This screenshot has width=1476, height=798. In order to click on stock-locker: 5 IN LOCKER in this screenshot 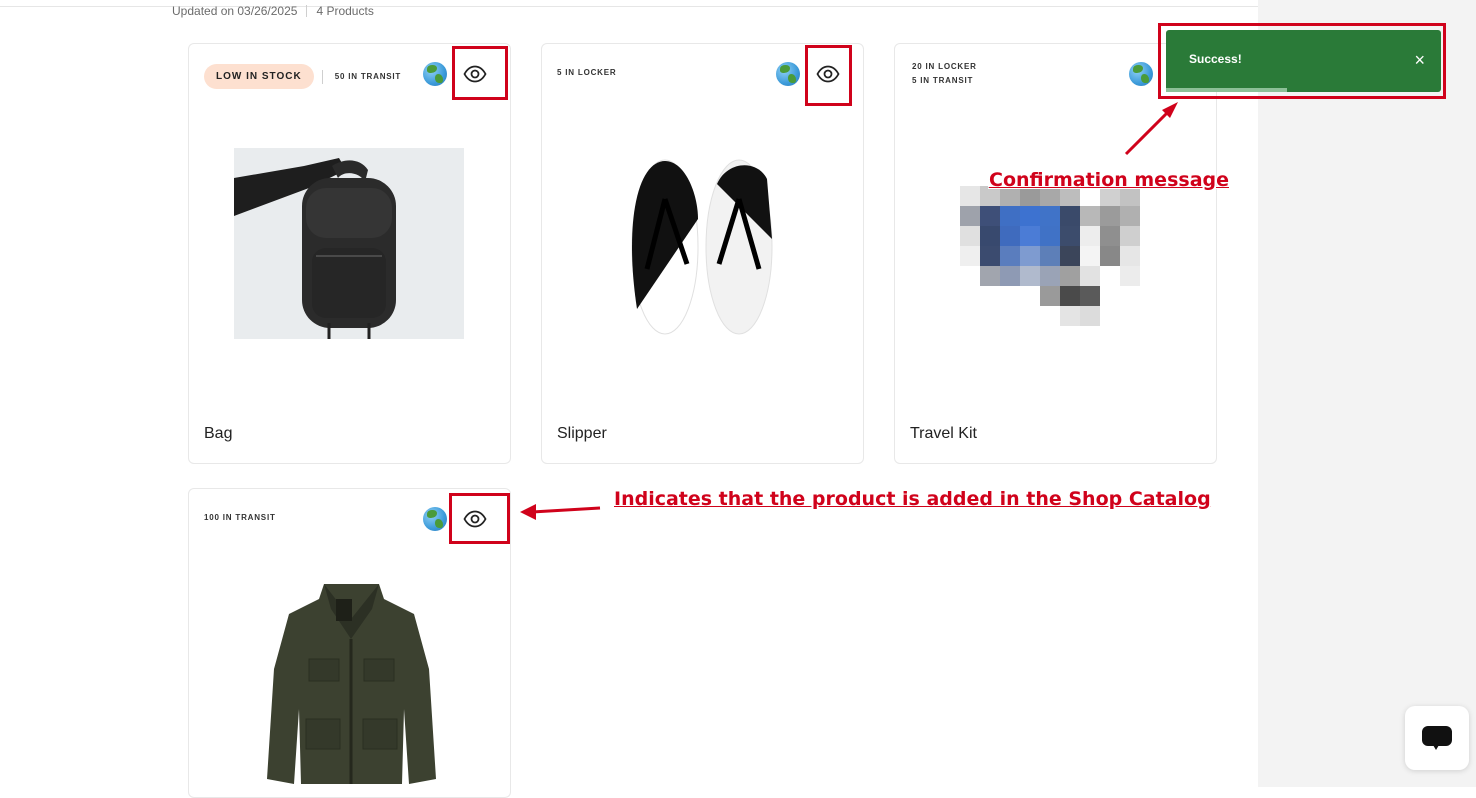, I will do `click(587, 72)`.